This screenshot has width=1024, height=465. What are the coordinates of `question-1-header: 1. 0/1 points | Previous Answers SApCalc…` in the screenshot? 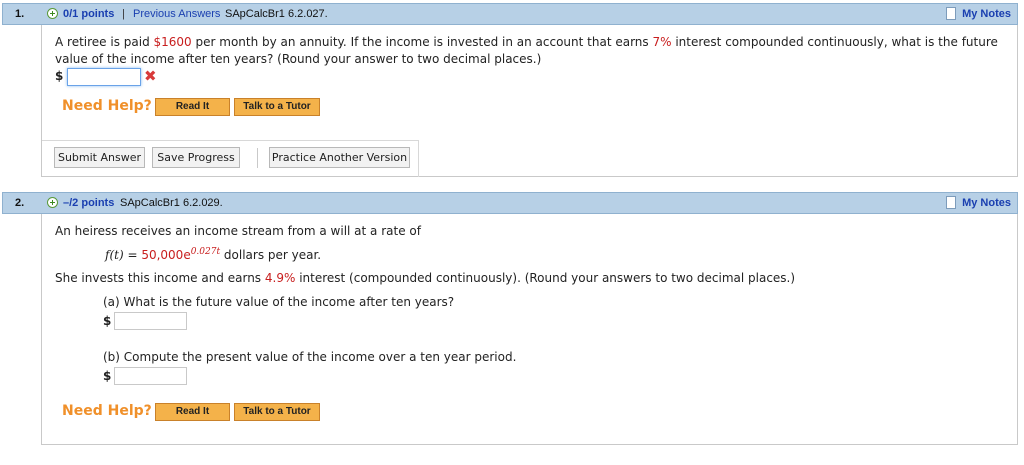 It's located at (510, 14).